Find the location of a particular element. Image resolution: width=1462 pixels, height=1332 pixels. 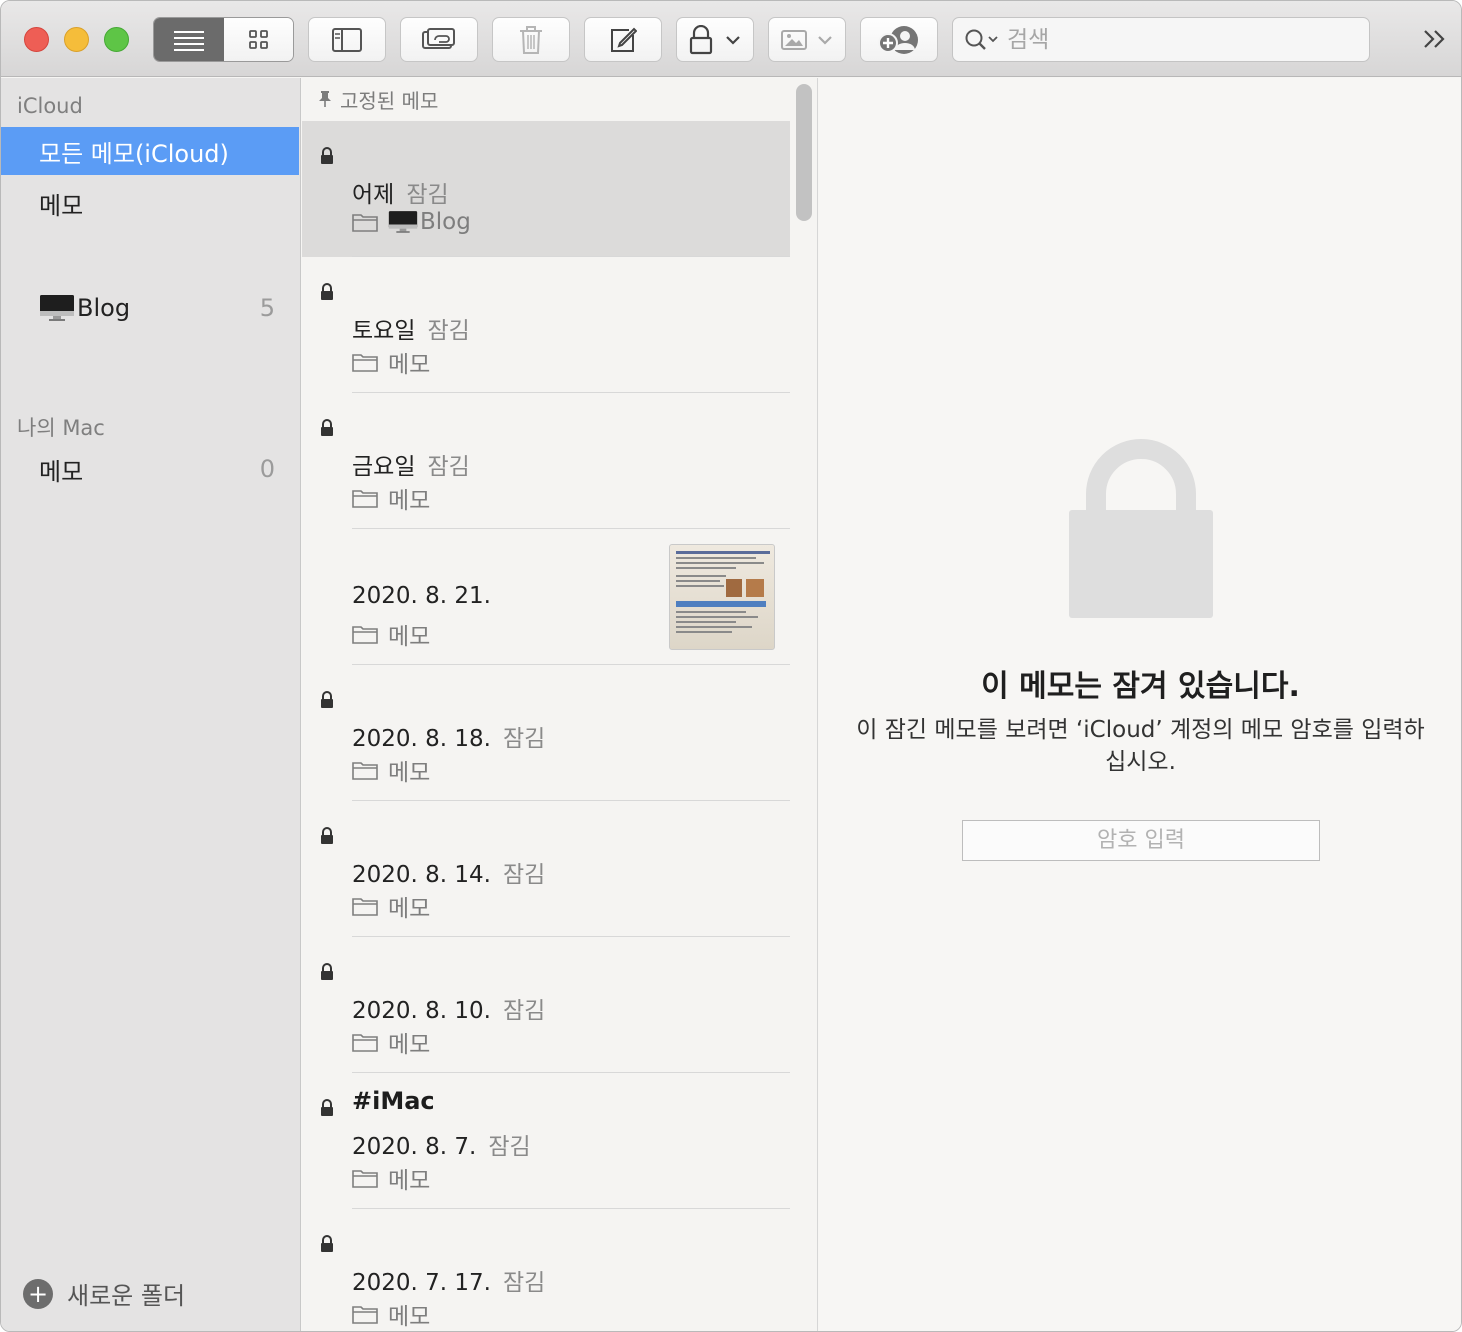

note-date-line: 어제 잠김 is located at coordinates (400, 192).